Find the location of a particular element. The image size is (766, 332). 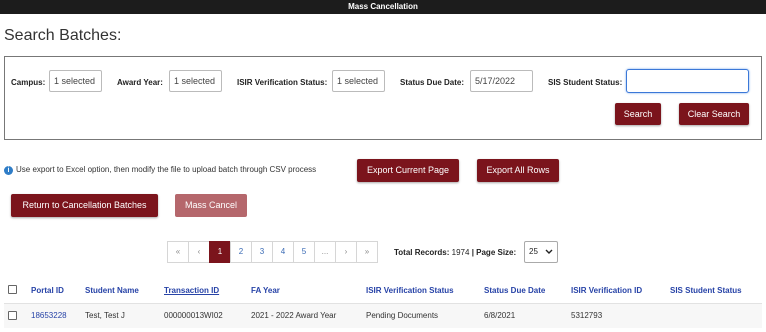

campus-select: 1 selected is located at coordinates (75, 81).